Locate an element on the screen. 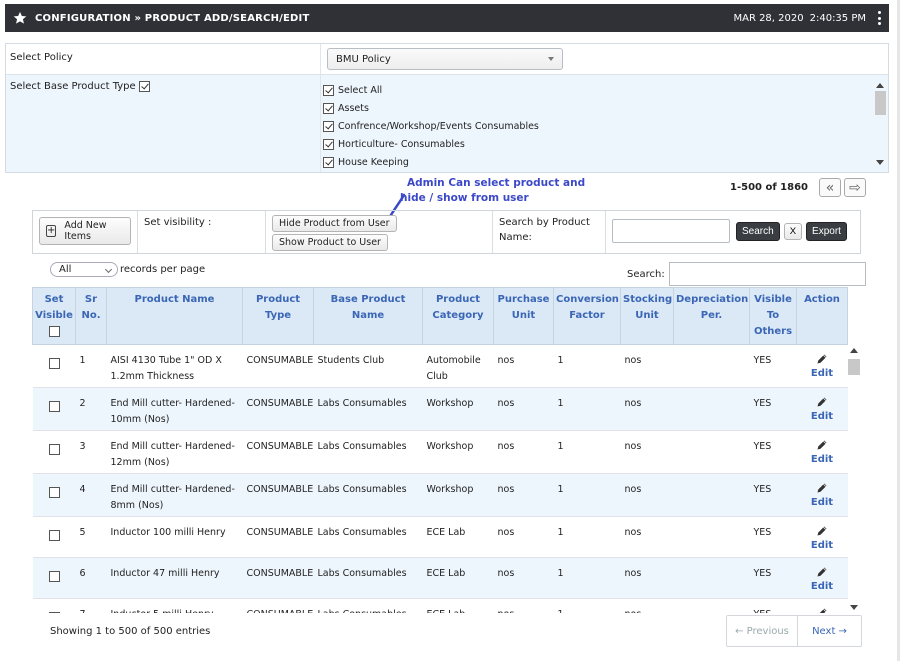 The image size is (900, 661). base-type-toggle-checkbox is located at coordinates (144, 86).